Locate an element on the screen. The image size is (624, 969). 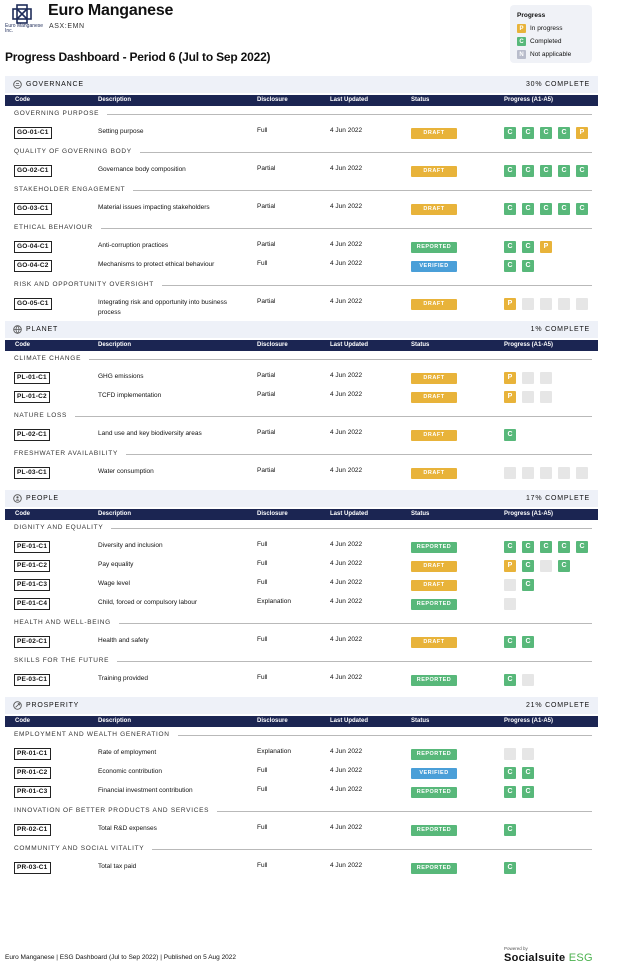
company-logo: Euro Manganese Inc. is located at coordinates (25, 20).